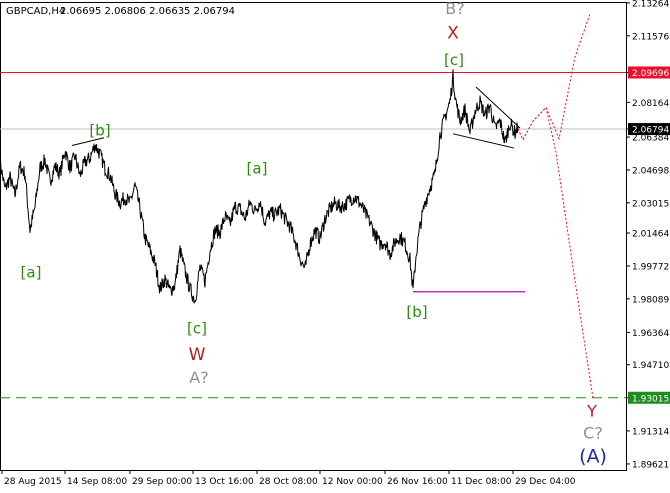 The height and width of the screenshot is (493, 670). What do you see at coordinates (650, 465) in the screenshot?
I see `y-tick-label-15: 1.89621` at bounding box center [650, 465].